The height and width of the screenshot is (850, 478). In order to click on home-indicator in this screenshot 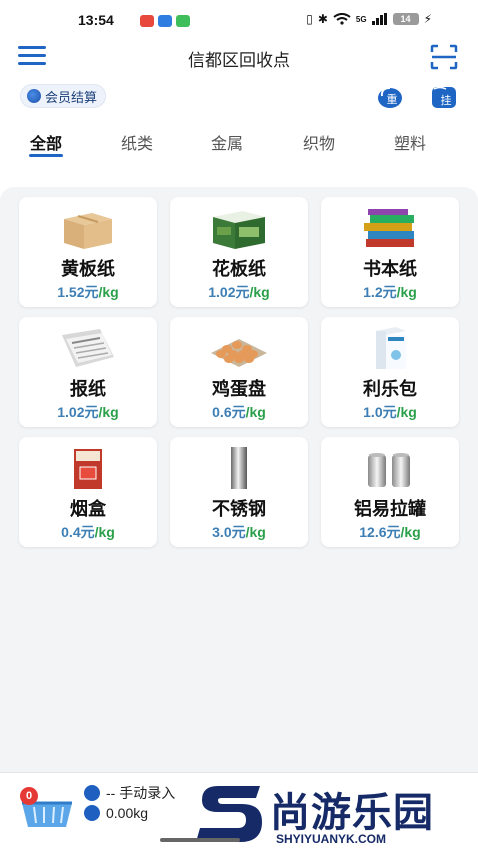, I will do `click(200, 840)`.